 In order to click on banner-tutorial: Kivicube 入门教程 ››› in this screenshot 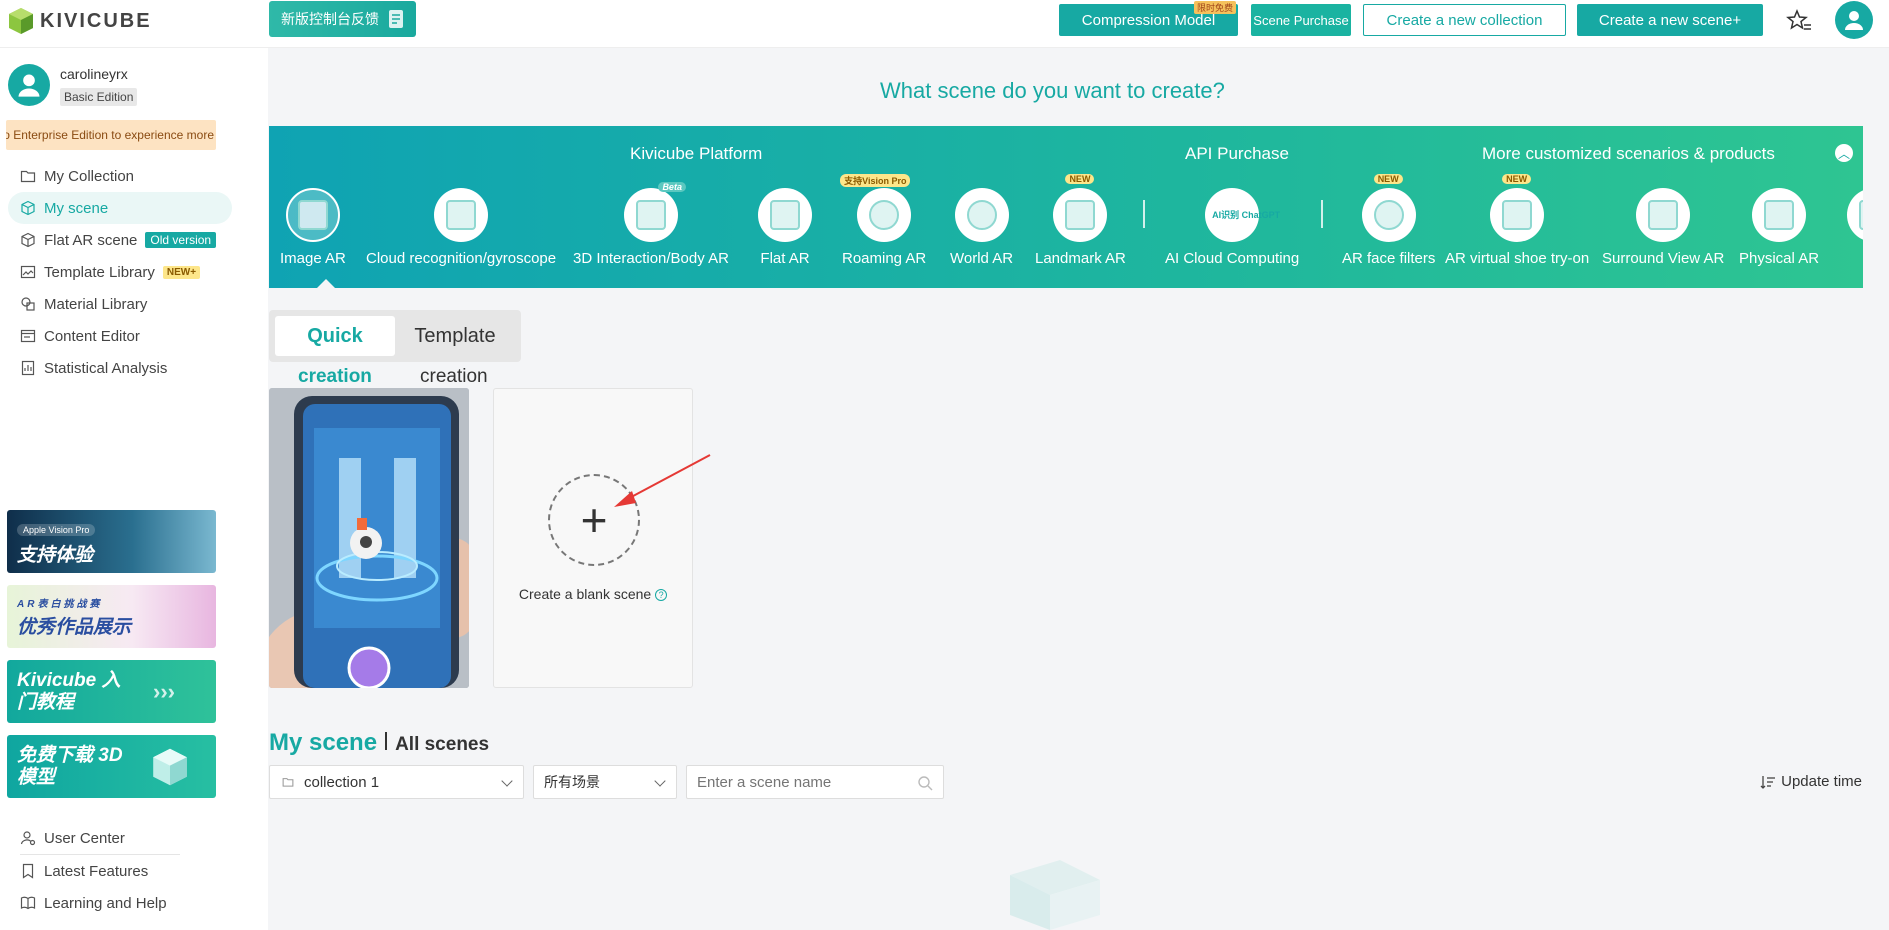, I will do `click(111, 691)`.